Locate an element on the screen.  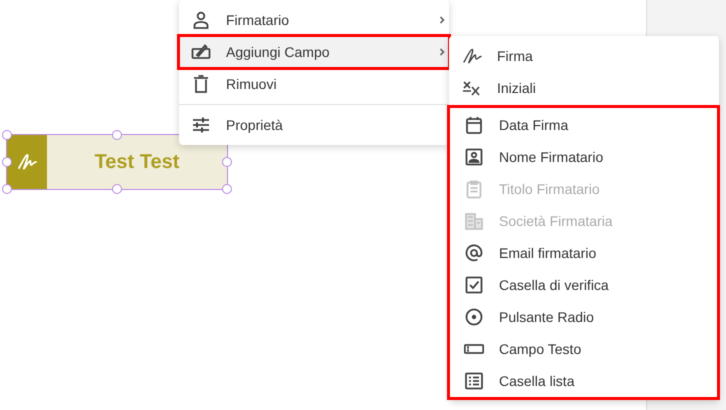
menu-item: Casella di verifica is located at coordinates (584, 285).